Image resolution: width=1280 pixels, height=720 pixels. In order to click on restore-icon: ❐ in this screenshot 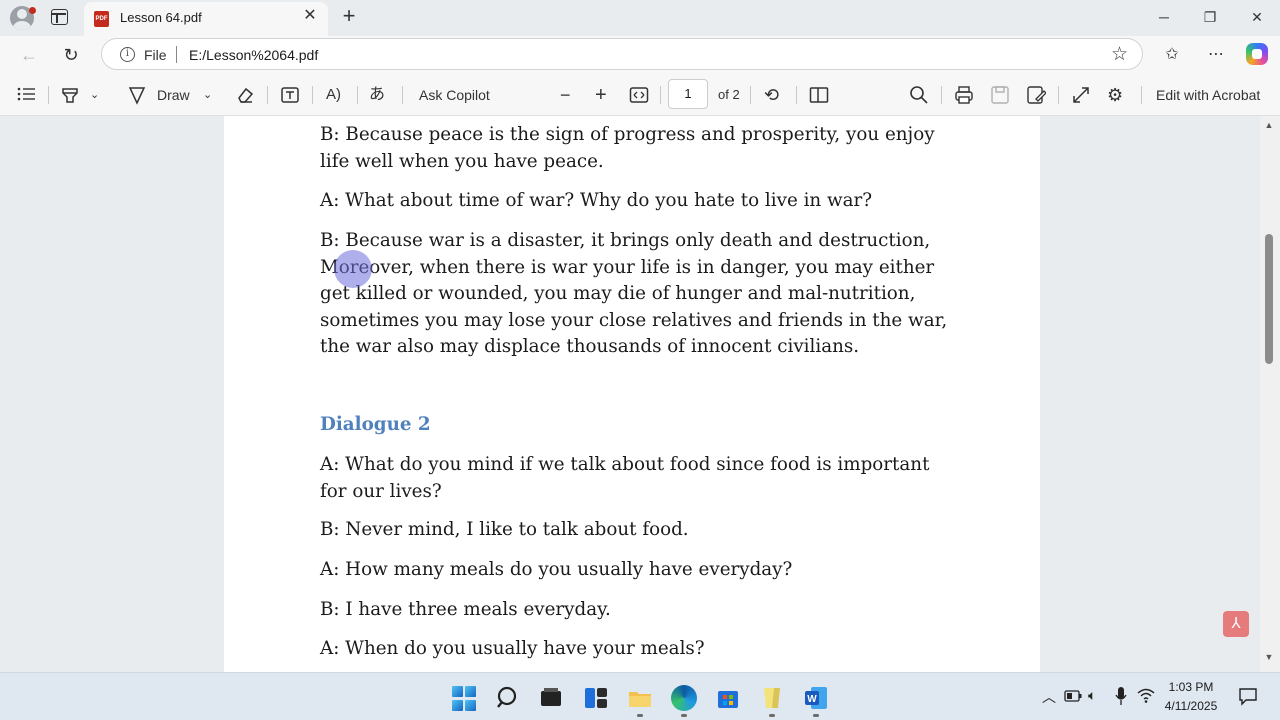, I will do `click(1210, 17)`.